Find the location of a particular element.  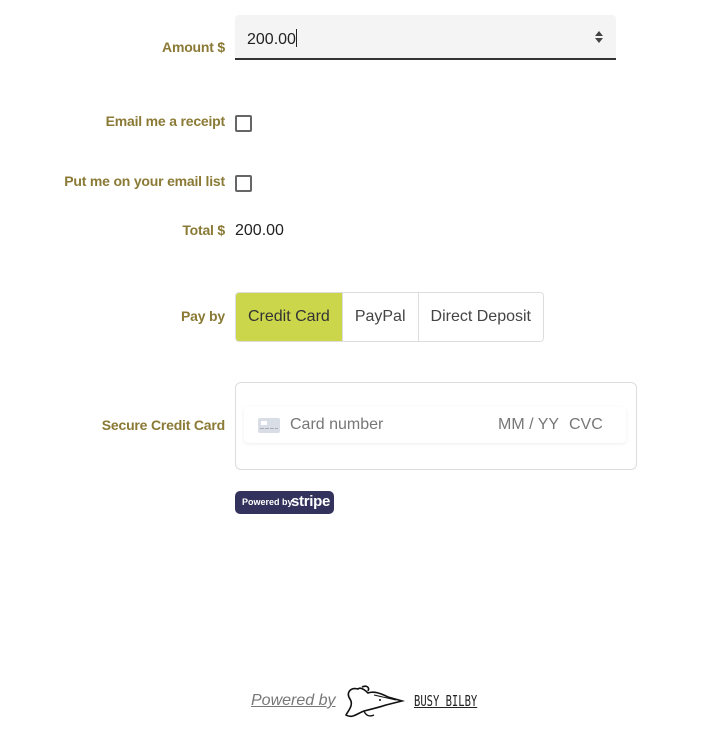

secure-credit-card-label: Secure Credit Card is located at coordinates (163, 425).